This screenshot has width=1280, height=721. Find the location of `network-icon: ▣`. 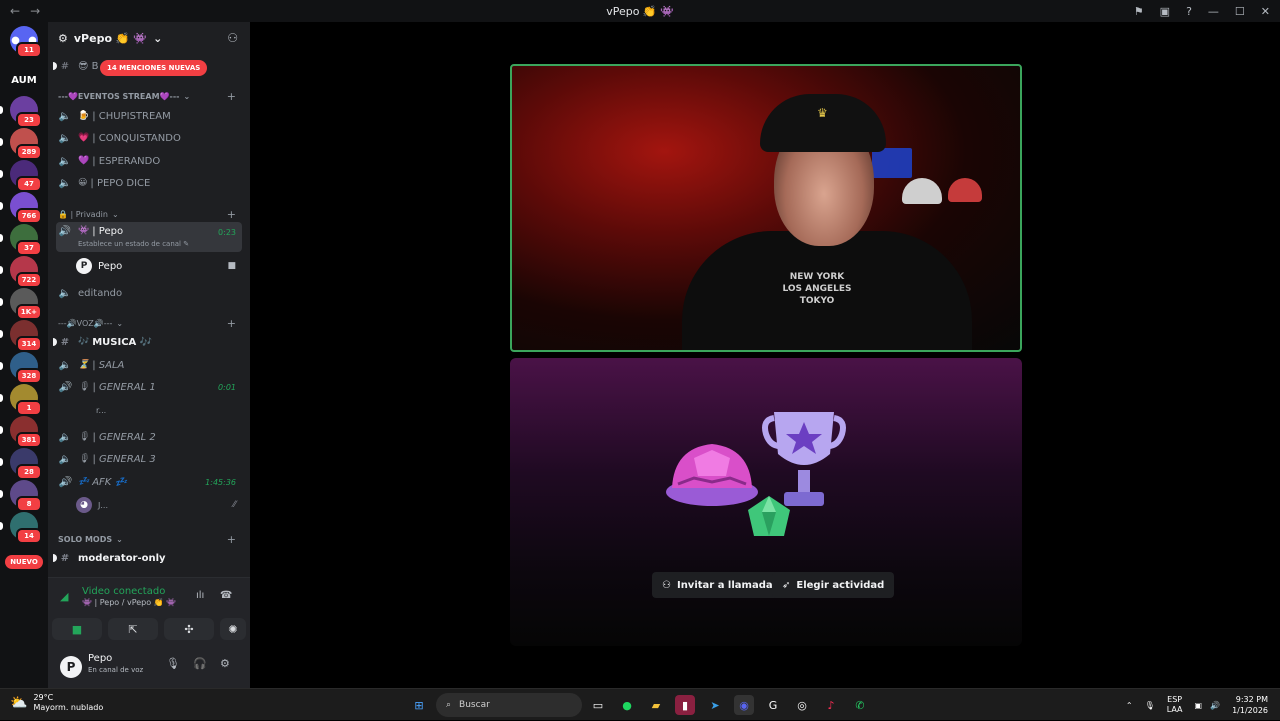

network-icon: ▣ is located at coordinates (1199, 705).